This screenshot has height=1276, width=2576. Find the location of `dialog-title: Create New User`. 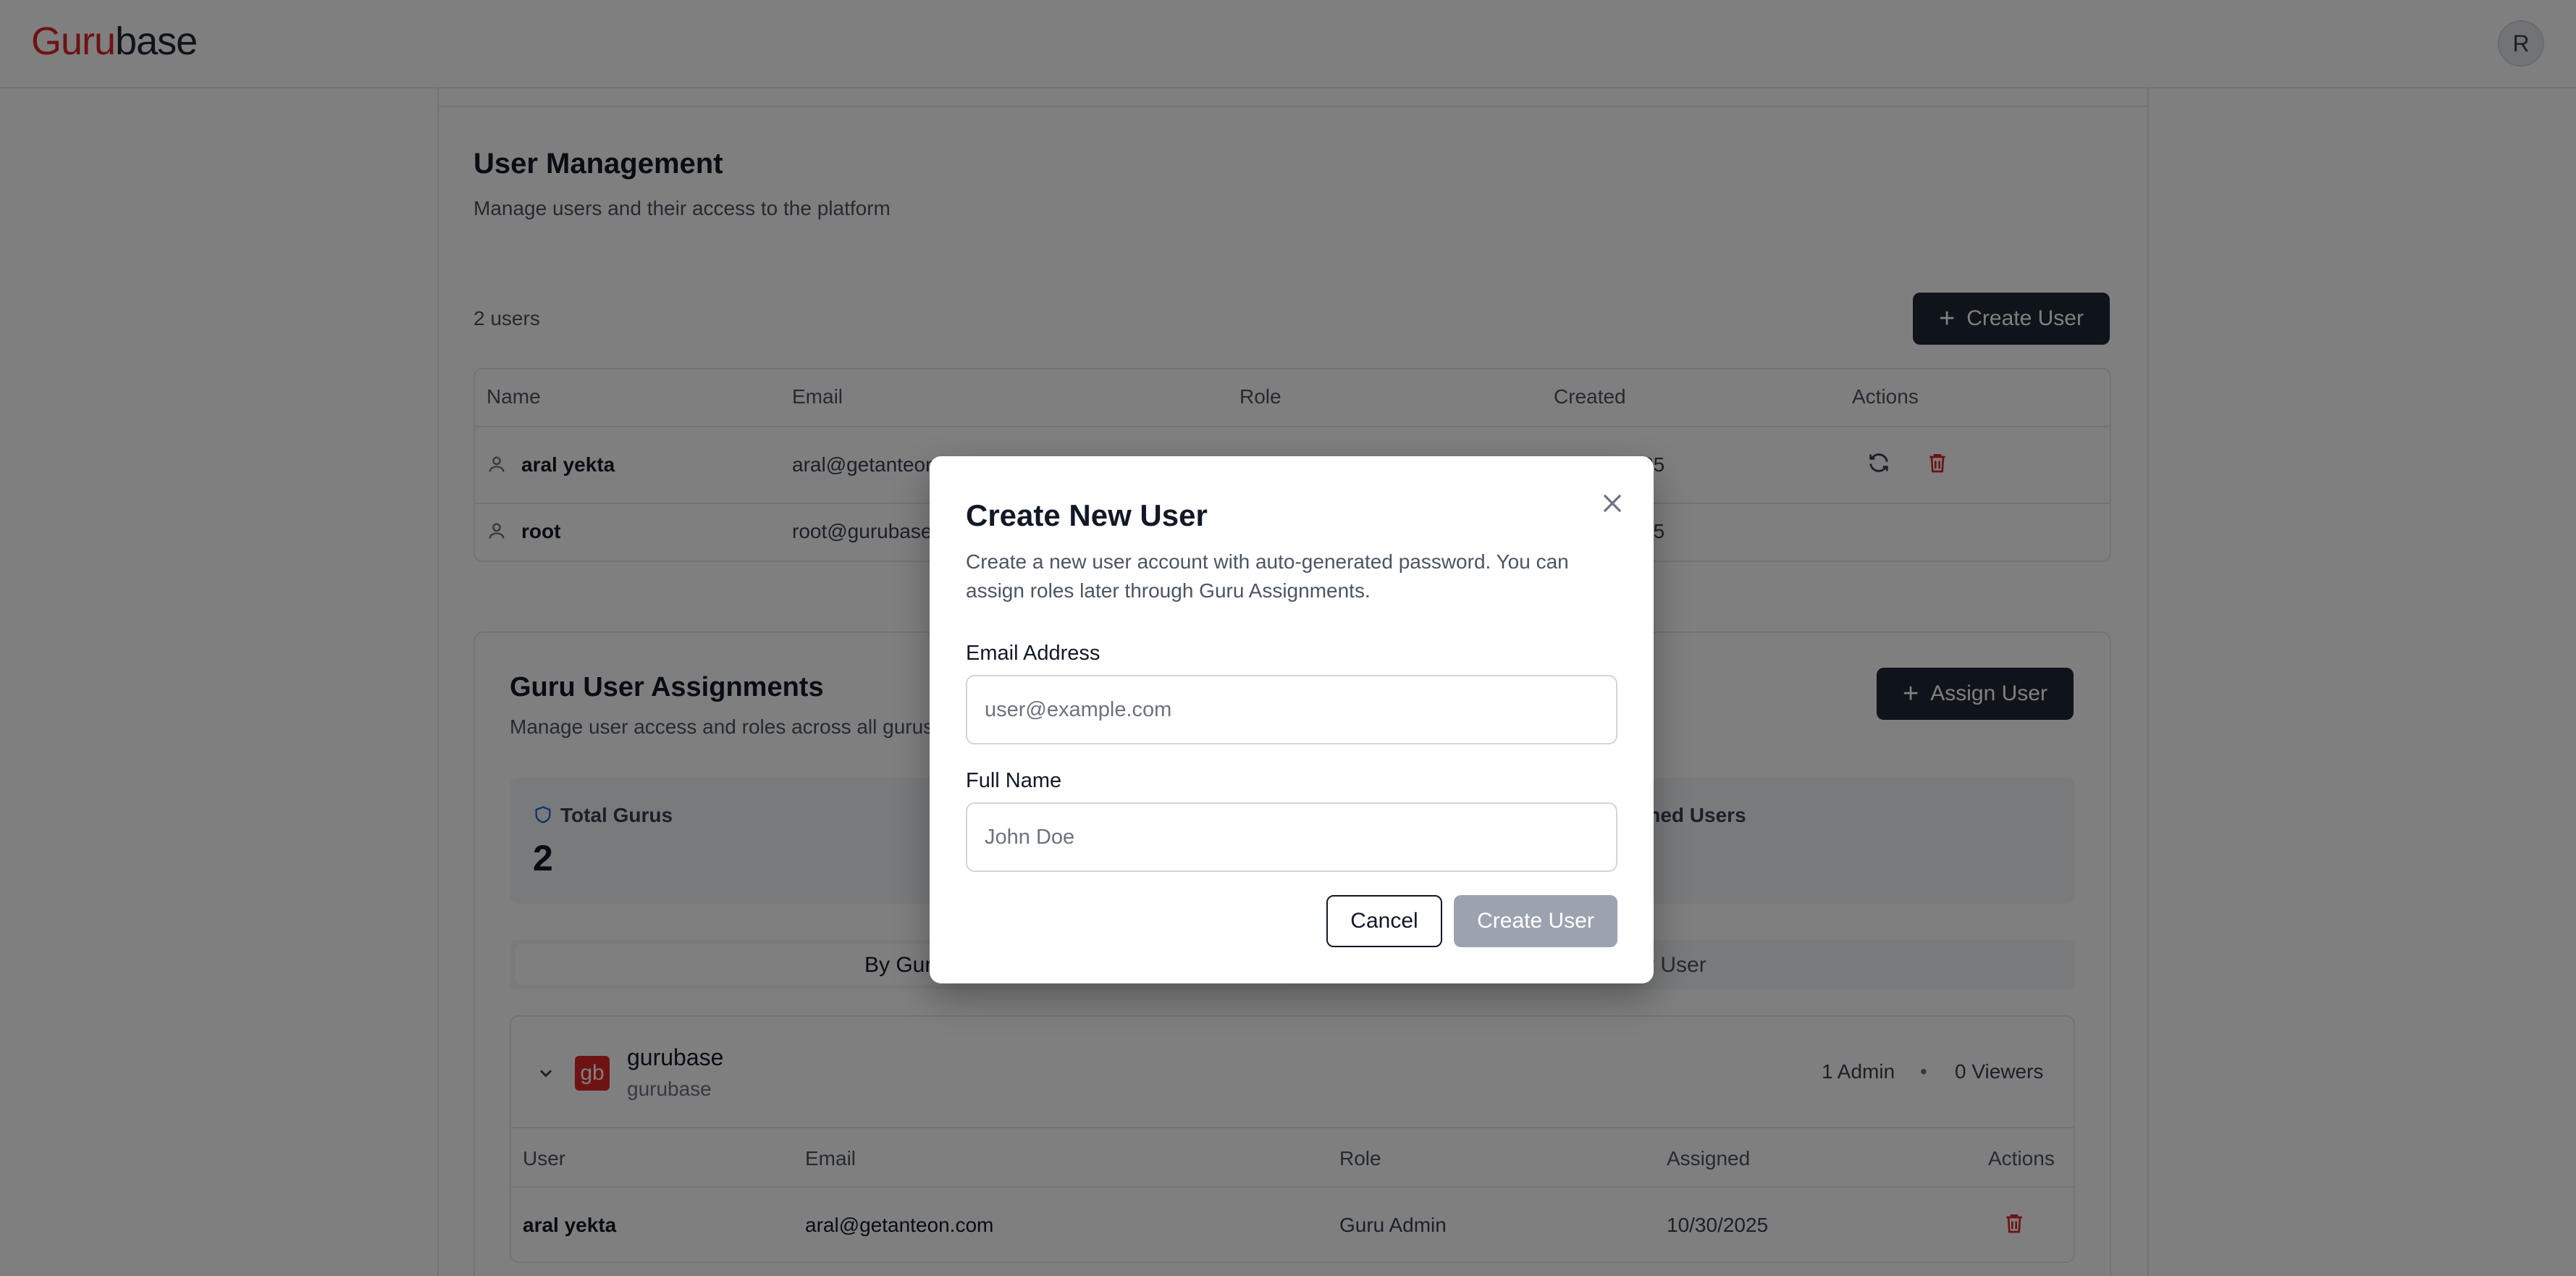

dialog-title: Create New User is located at coordinates (1087, 515).